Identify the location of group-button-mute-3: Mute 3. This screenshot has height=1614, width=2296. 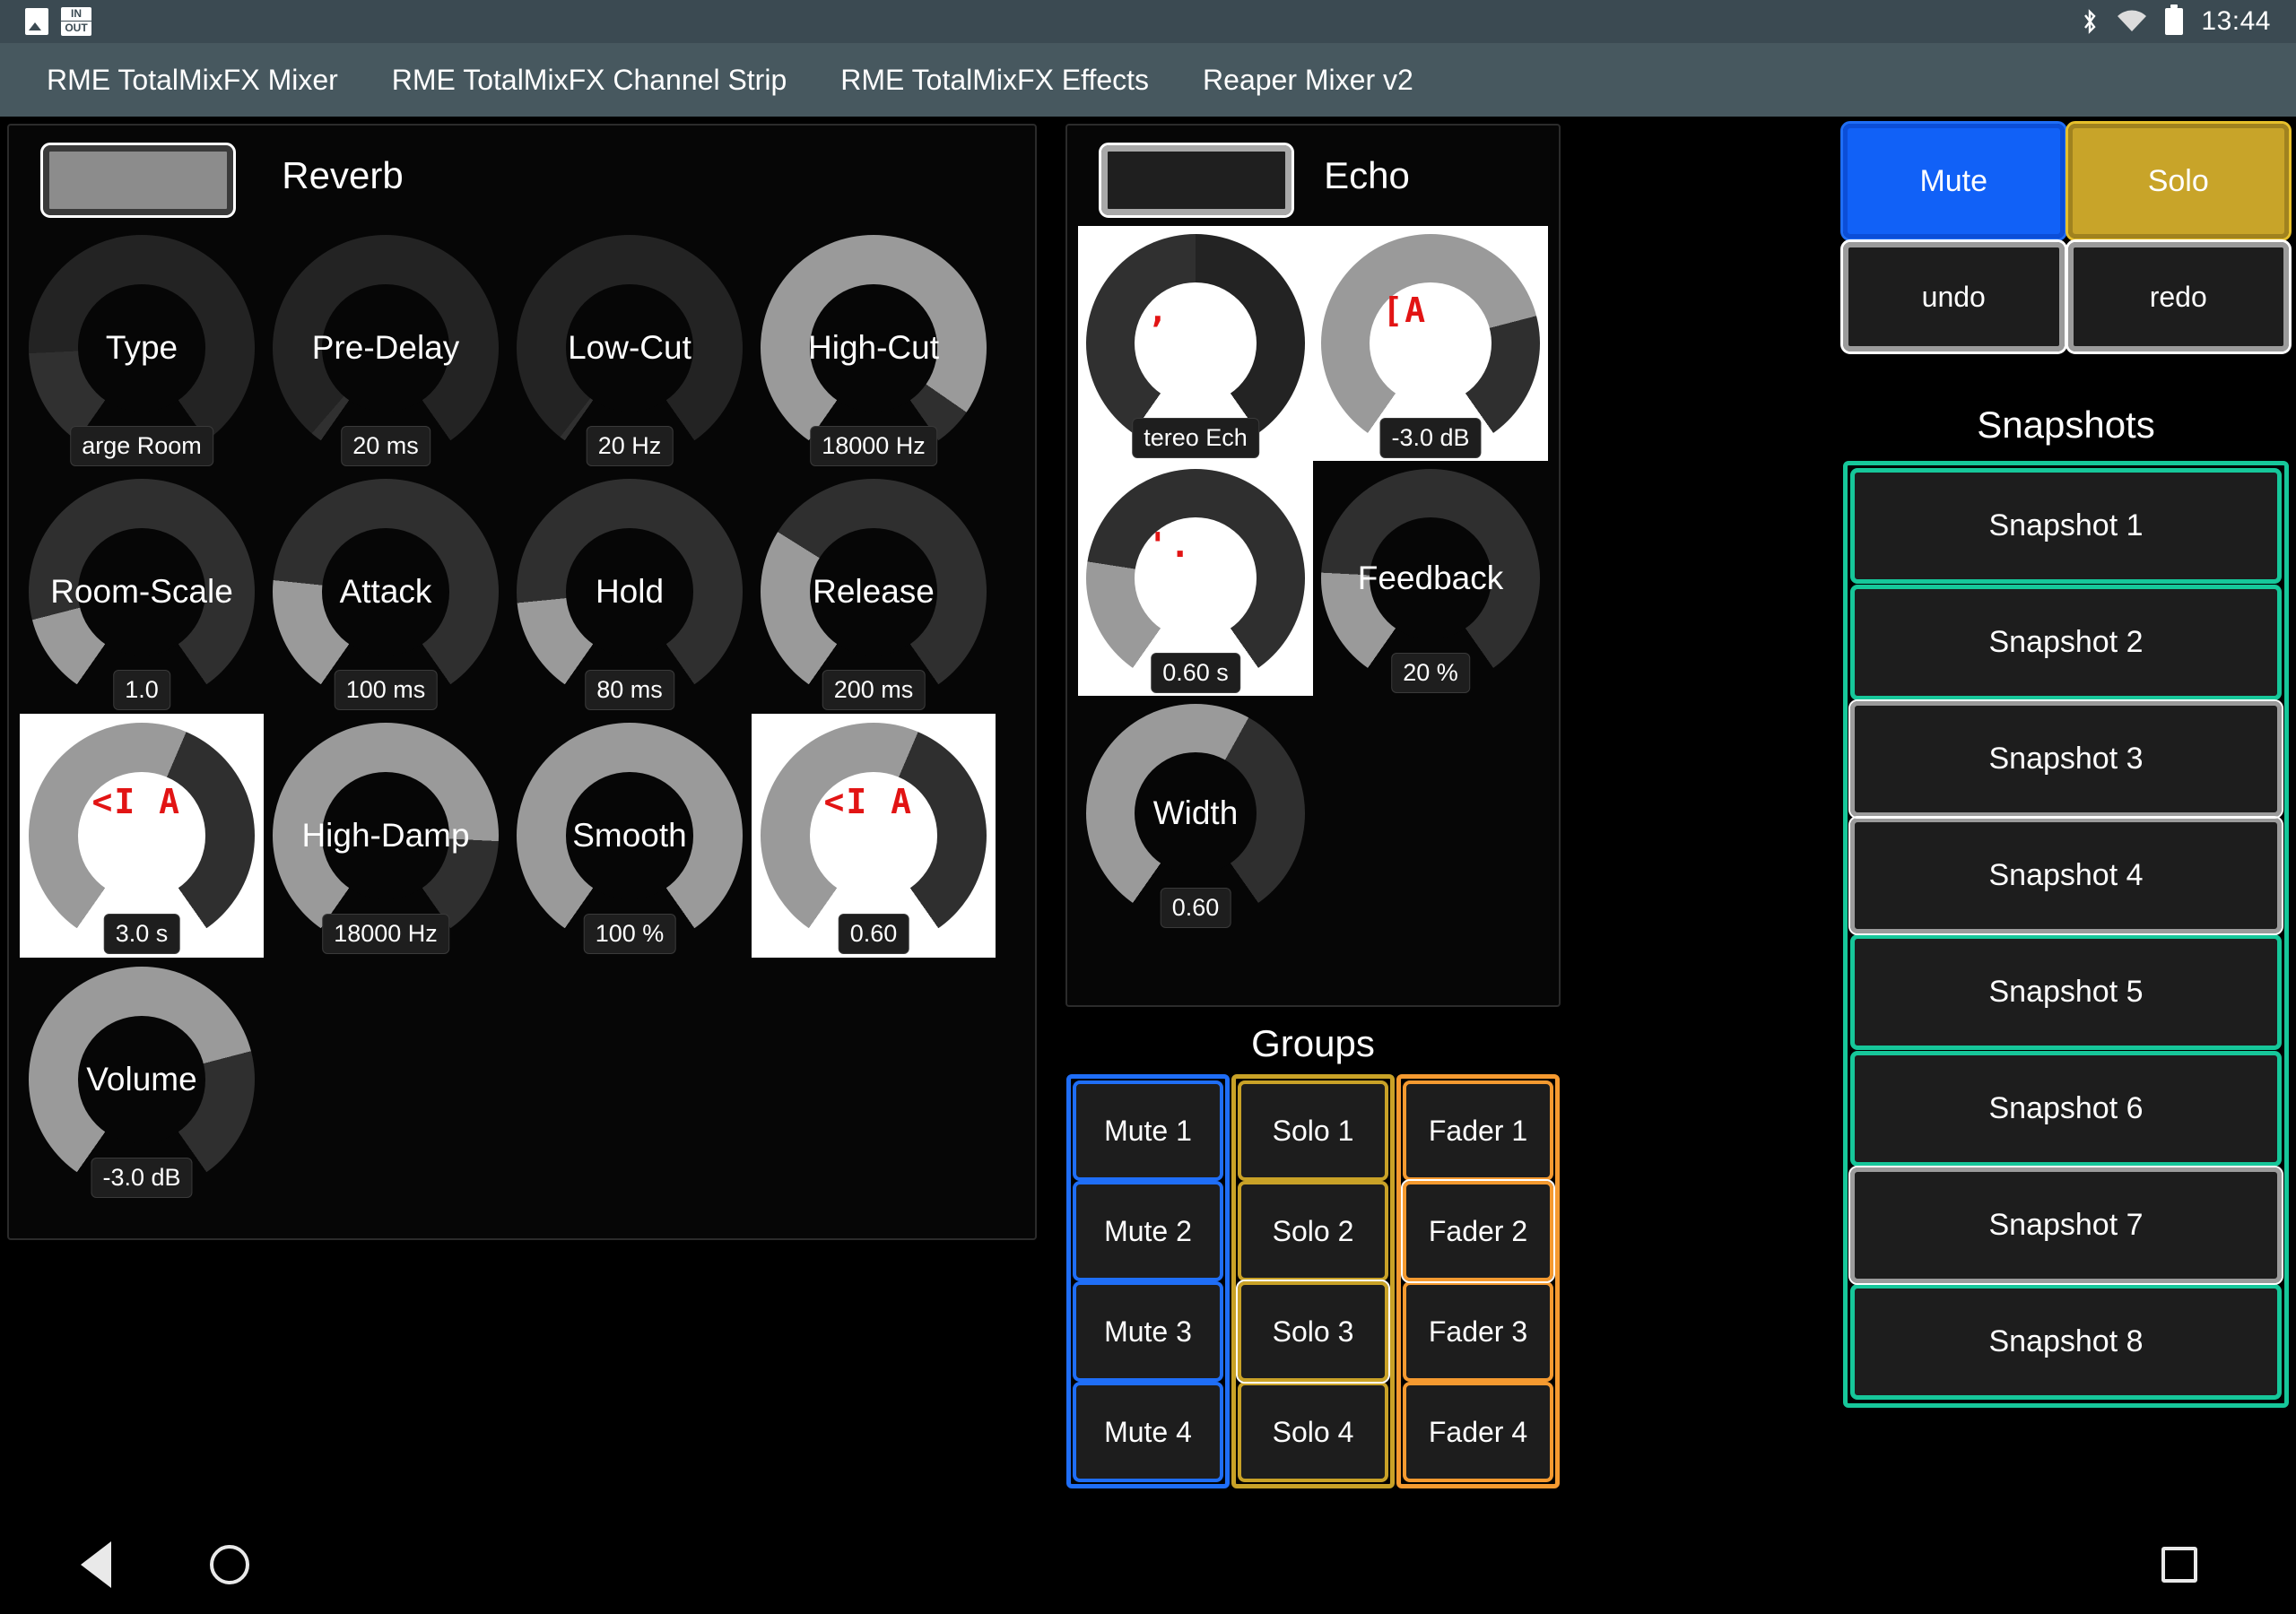
(1148, 1331).